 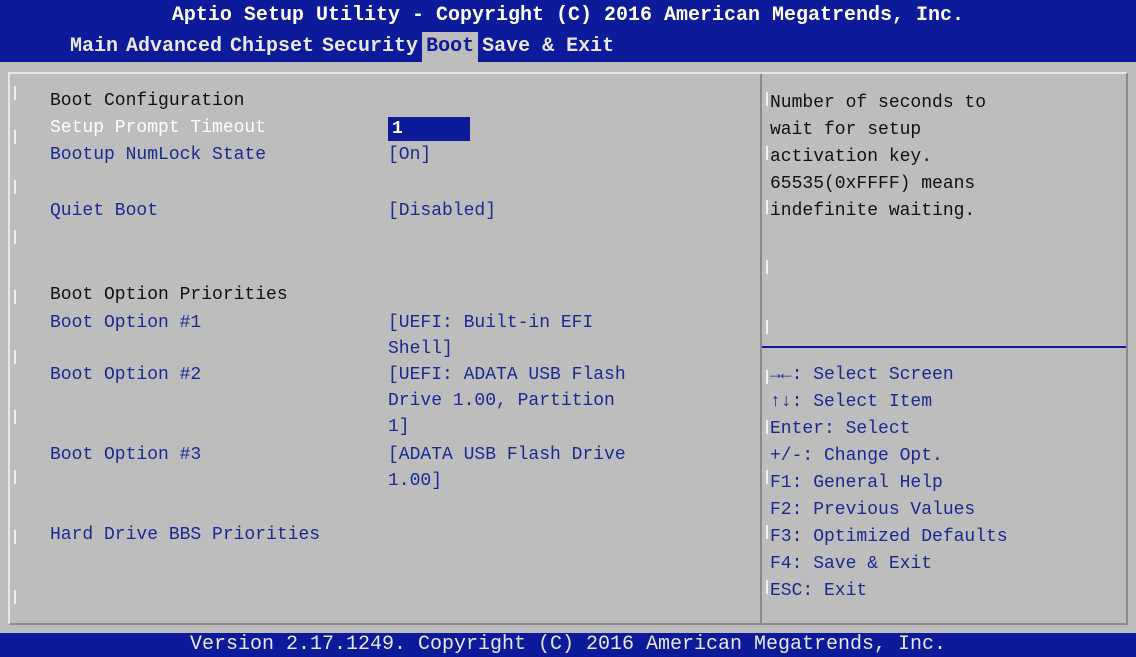 I want to click on tab-boot: Boot, so click(x=450, y=47).